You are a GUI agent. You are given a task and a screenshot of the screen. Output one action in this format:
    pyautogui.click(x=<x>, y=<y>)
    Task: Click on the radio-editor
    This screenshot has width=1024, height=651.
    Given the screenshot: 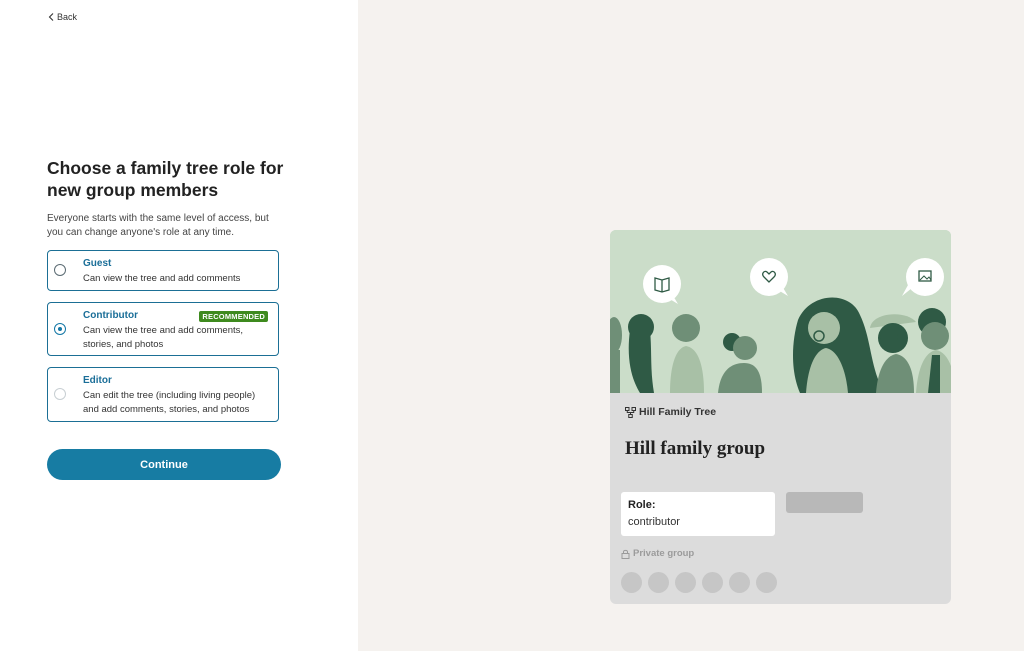 What is the action you would take?
    pyautogui.click(x=60, y=394)
    